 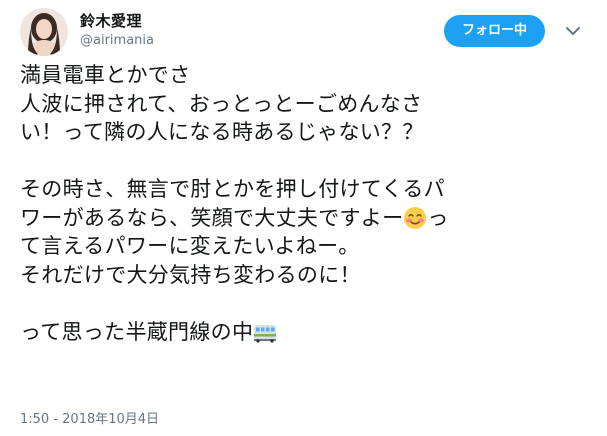 I want to click on following-button: フォロー中, so click(x=494, y=31).